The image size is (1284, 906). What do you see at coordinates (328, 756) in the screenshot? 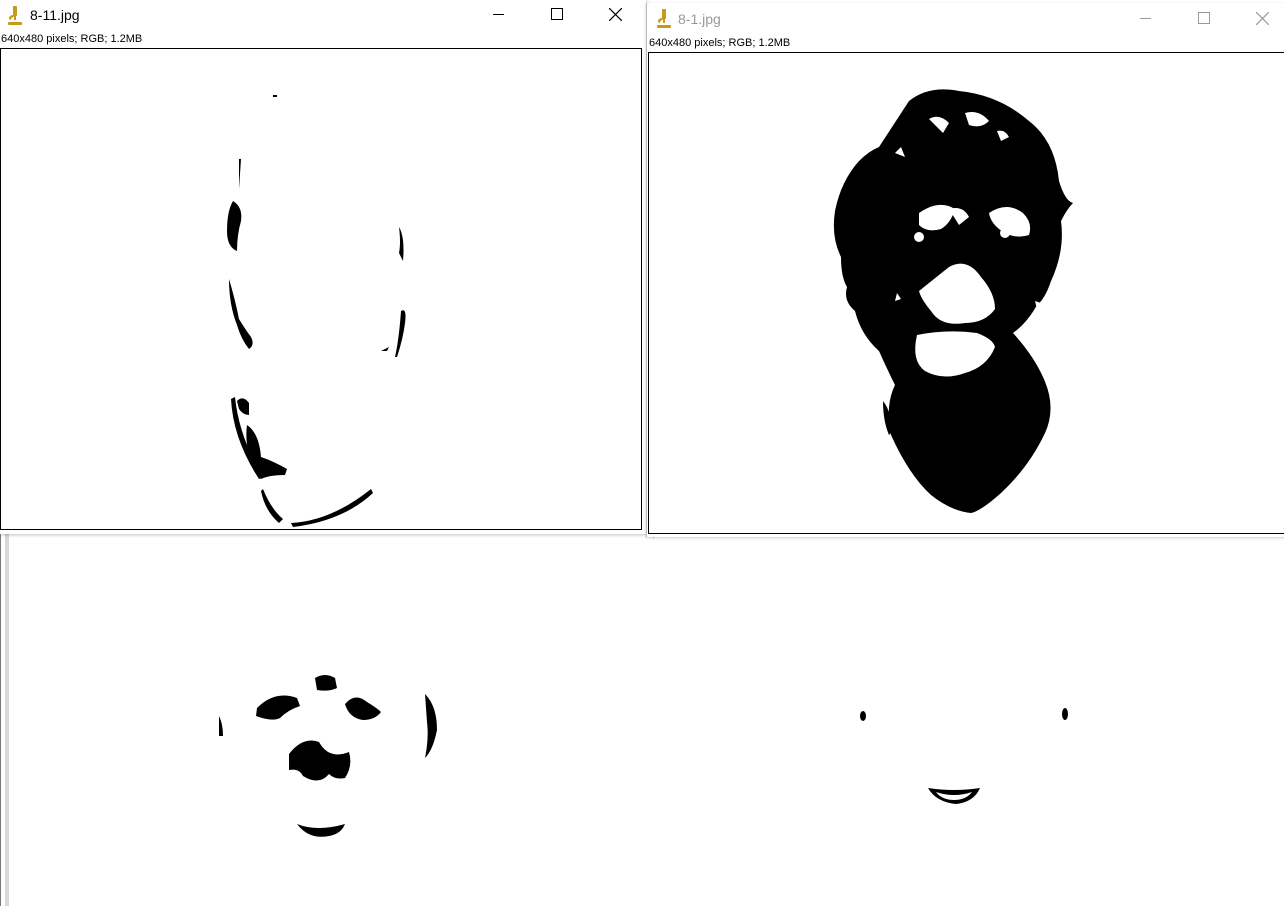
I see `threshold-image-eyes-nose` at bounding box center [328, 756].